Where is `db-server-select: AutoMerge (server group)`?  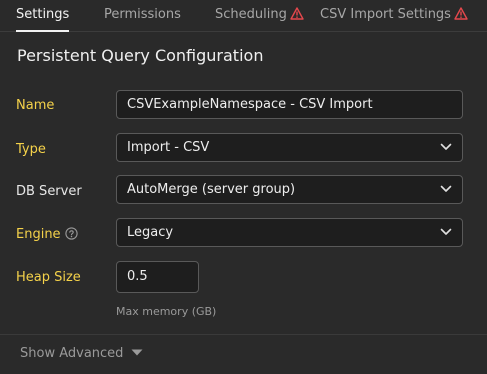
db-server-select: AutoMerge (server group) is located at coordinates (289, 189).